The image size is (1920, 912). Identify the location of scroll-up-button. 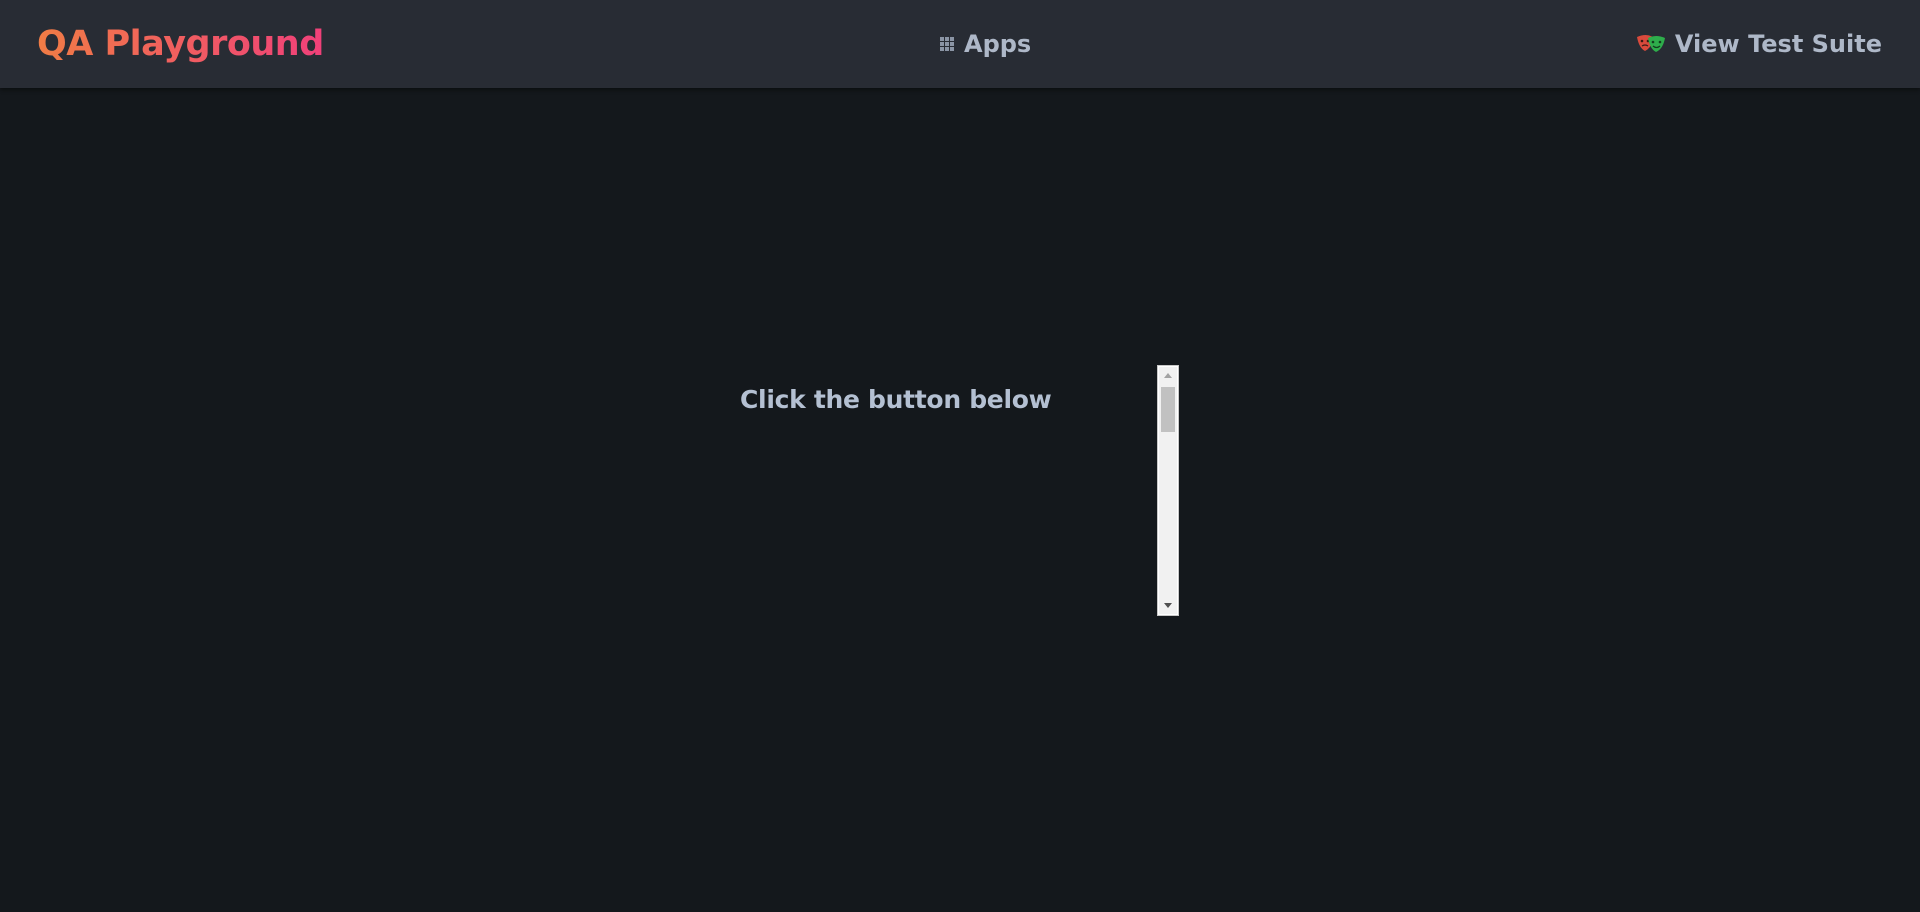
(1168, 375).